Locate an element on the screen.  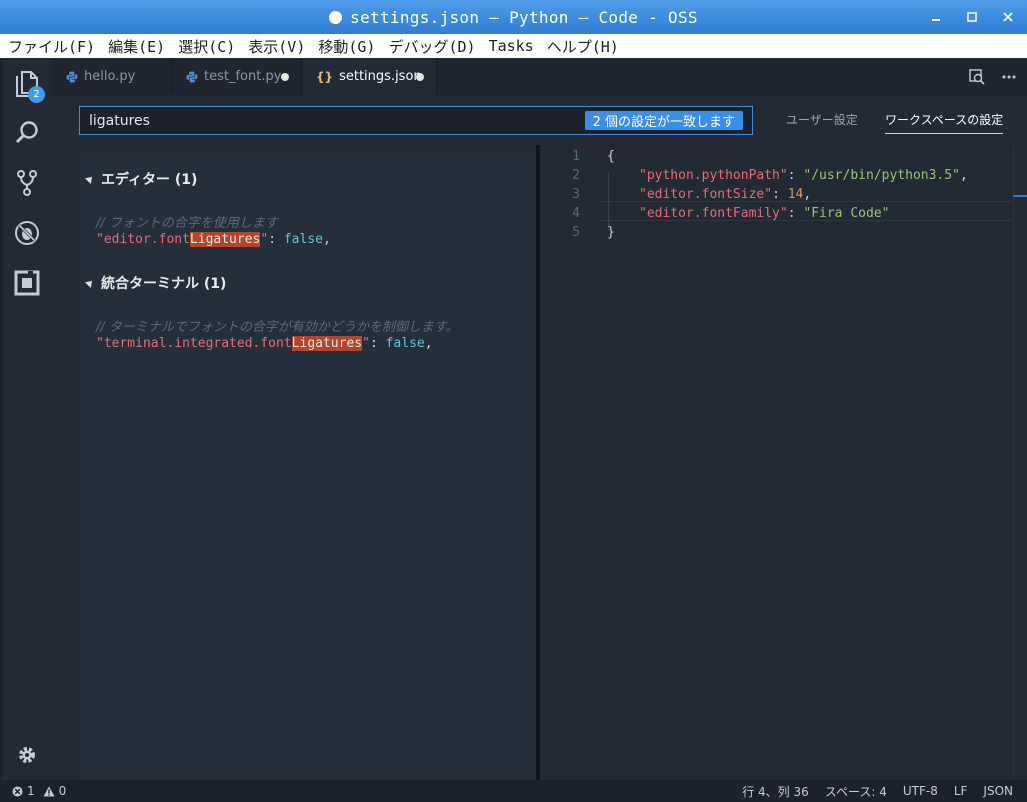
menu-tasks: Tasks is located at coordinates (511, 46).